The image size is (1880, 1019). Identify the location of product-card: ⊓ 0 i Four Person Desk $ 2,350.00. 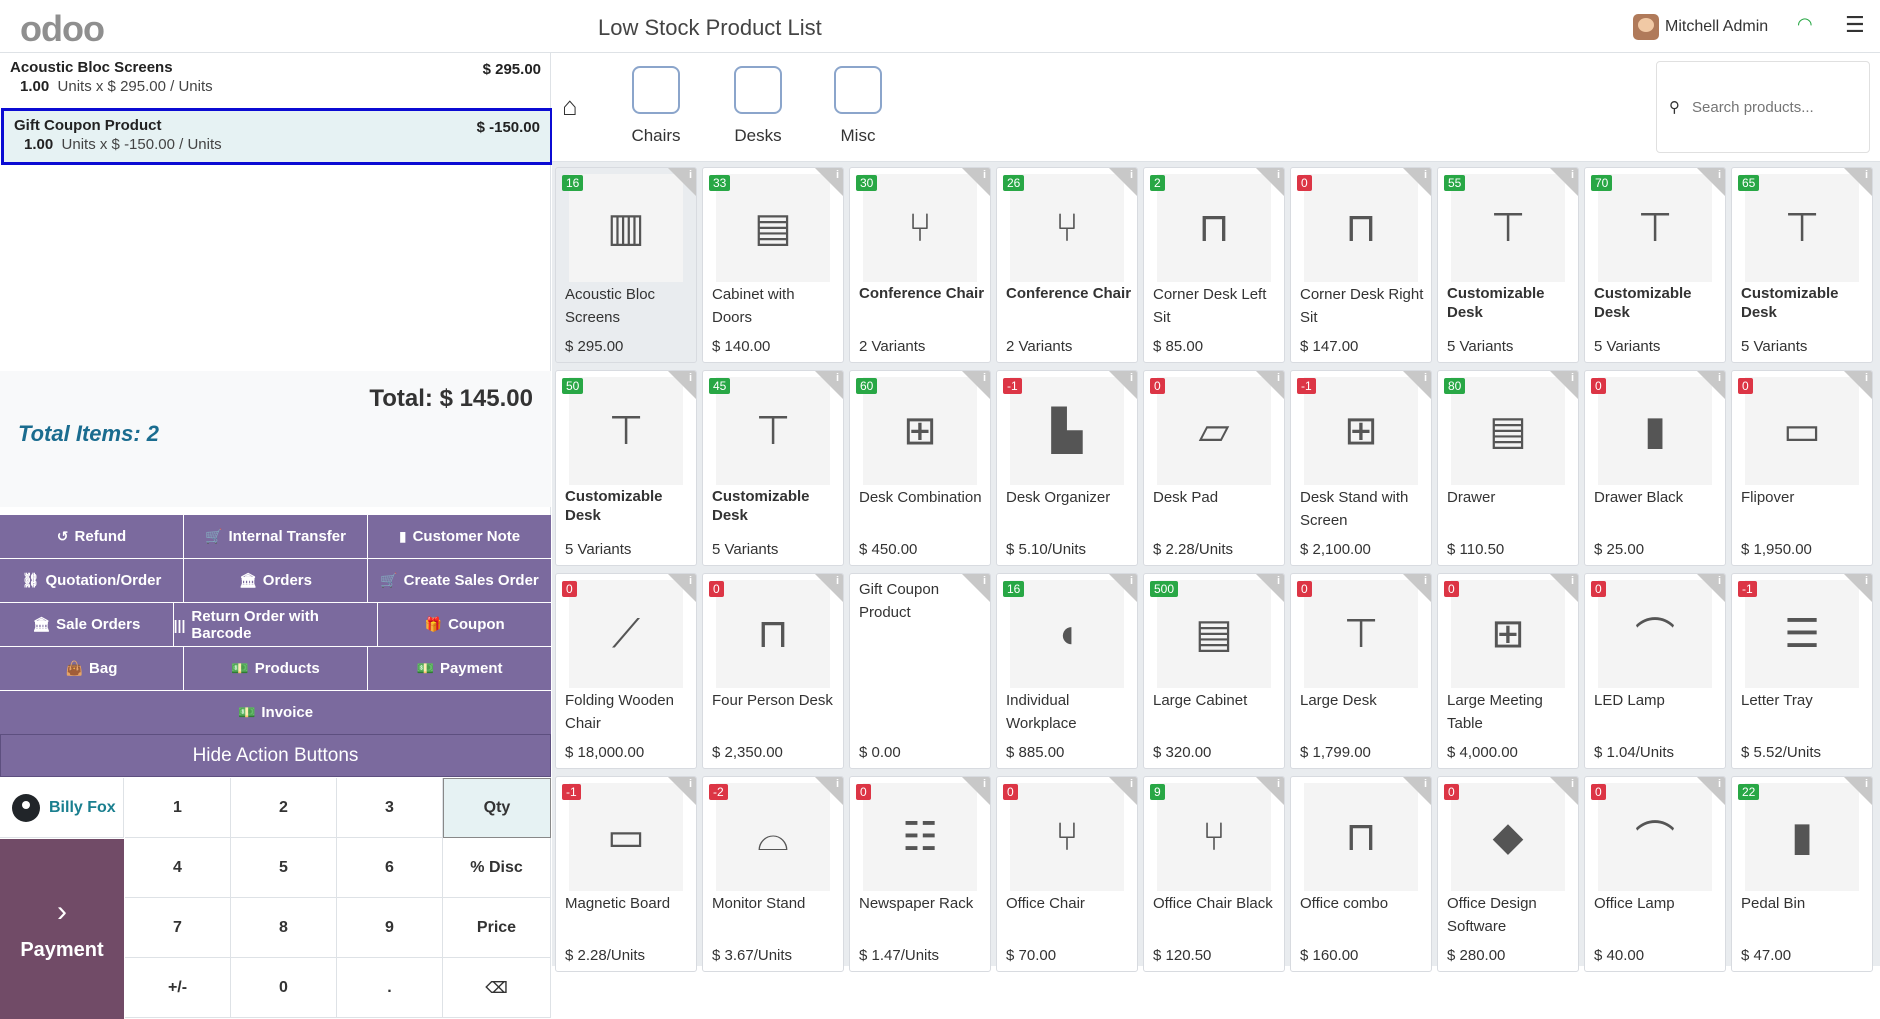
(773, 671).